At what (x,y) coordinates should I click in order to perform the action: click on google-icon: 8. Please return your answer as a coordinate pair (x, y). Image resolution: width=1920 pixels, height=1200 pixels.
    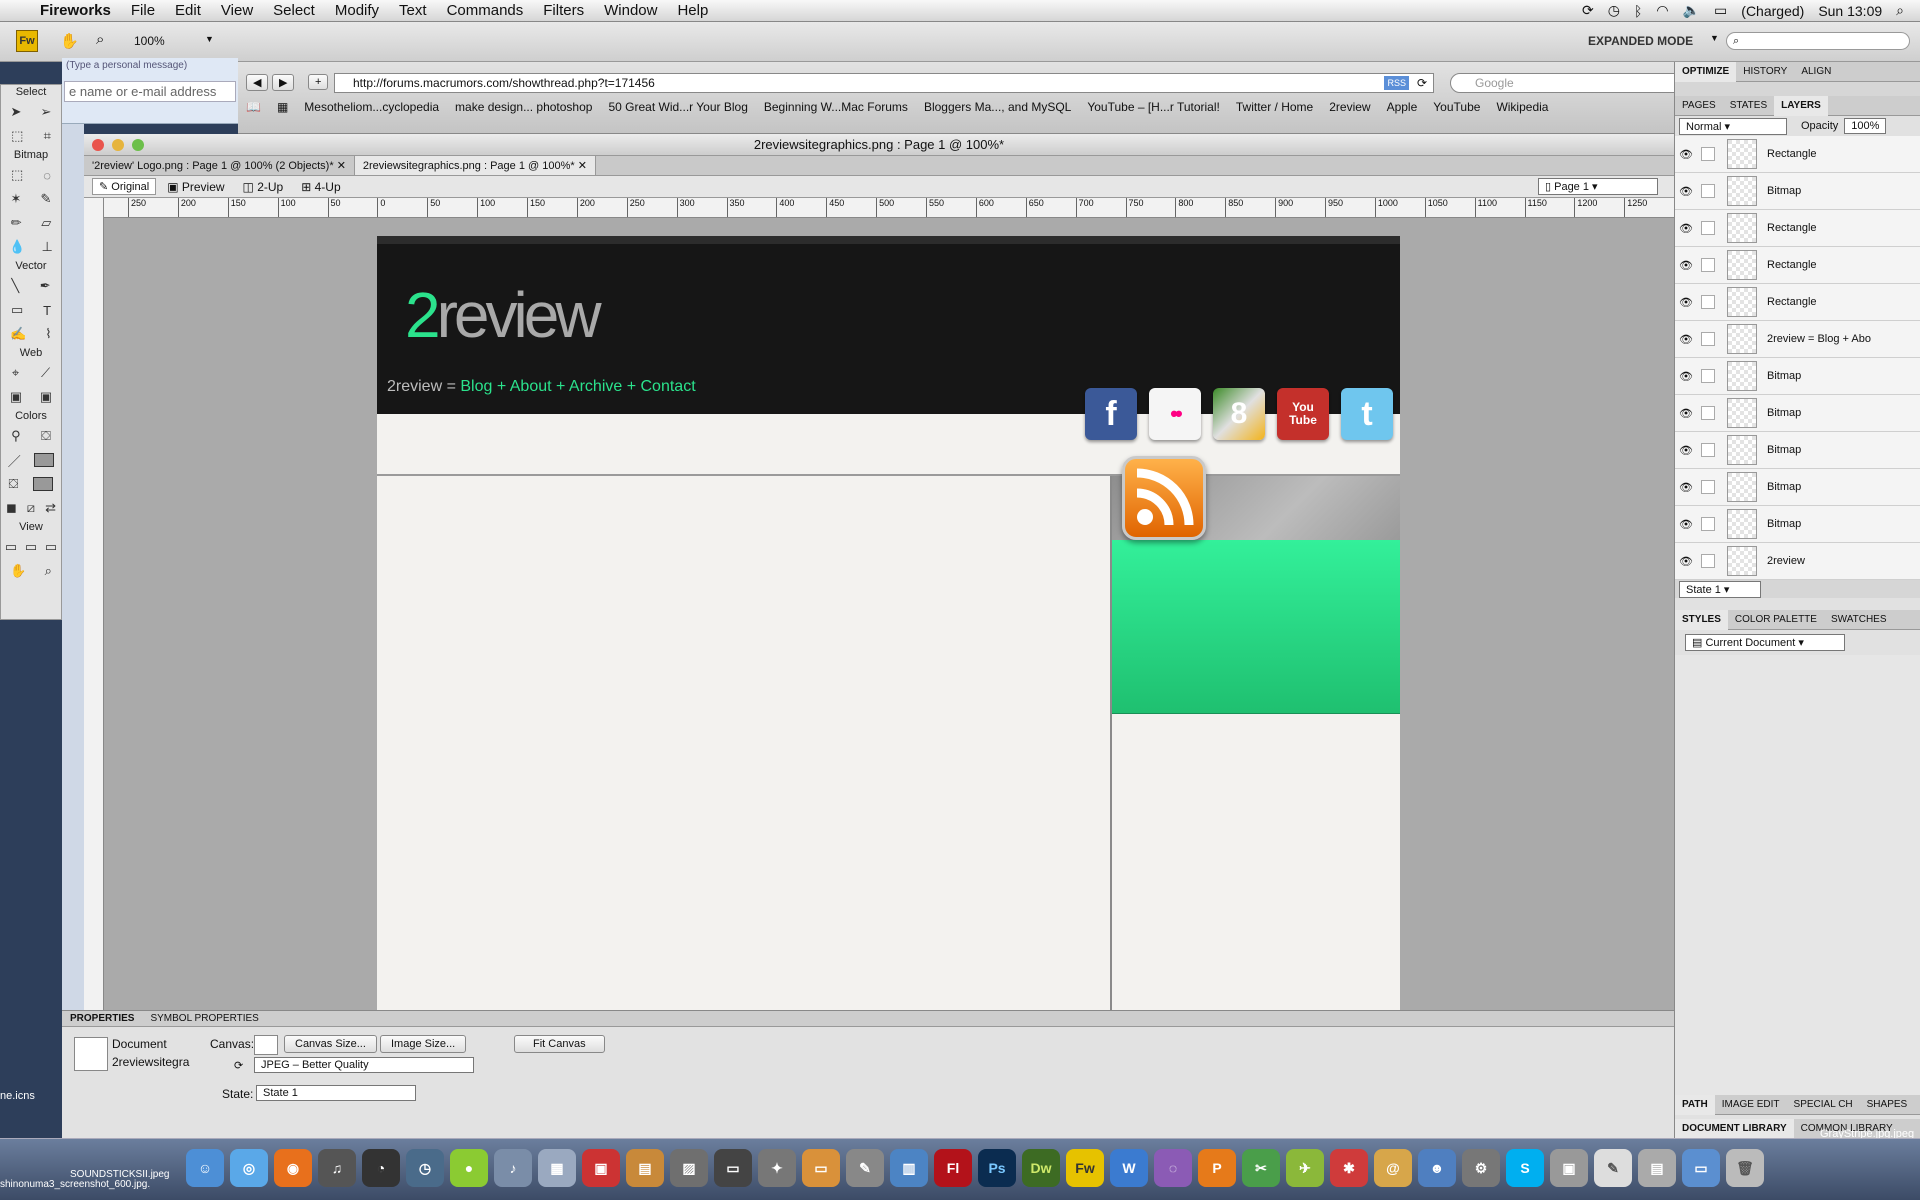
    Looking at the image, I should click on (1239, 414).